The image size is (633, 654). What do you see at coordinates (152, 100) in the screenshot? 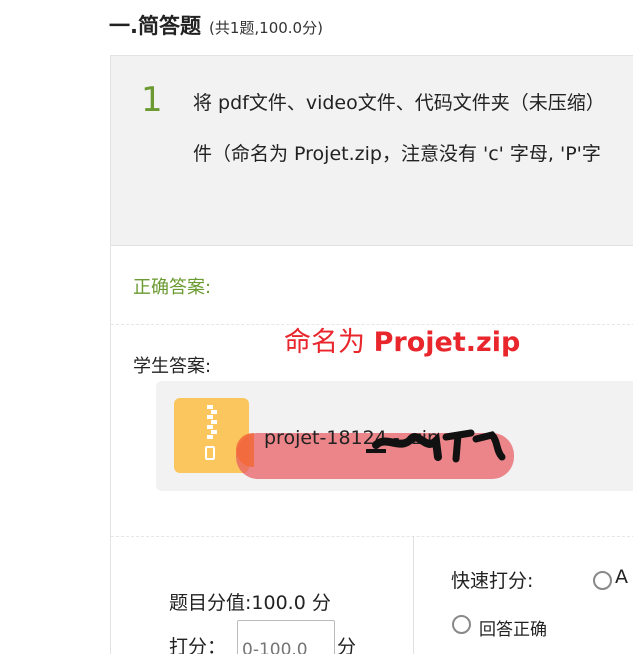
I see `question-number: 1` at bounding box center [152, 100].